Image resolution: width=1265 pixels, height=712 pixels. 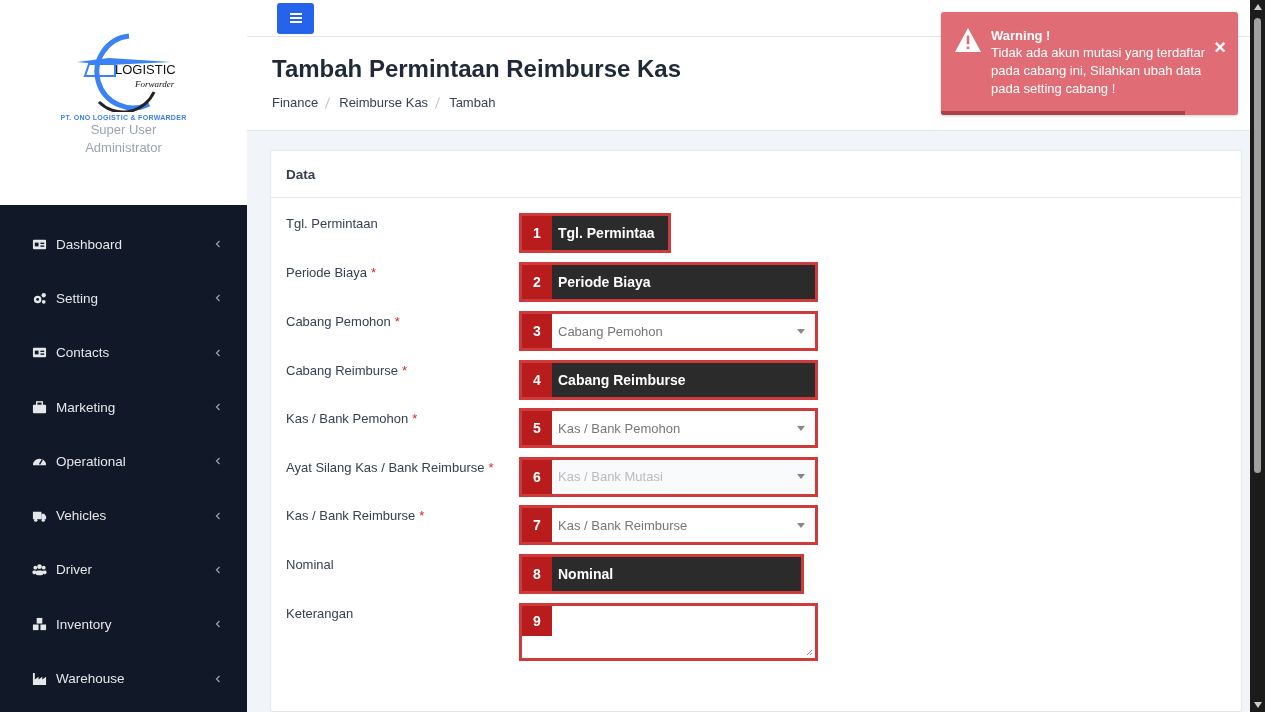 I want to click on page-title: Tambah Permintaan Reimburse Kas, so click(x=477, y=69).